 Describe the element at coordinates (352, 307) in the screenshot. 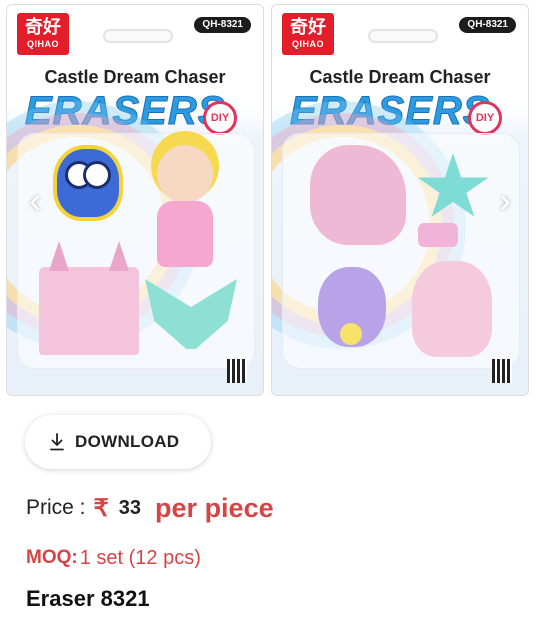

I see `critter-eraser` at that location.